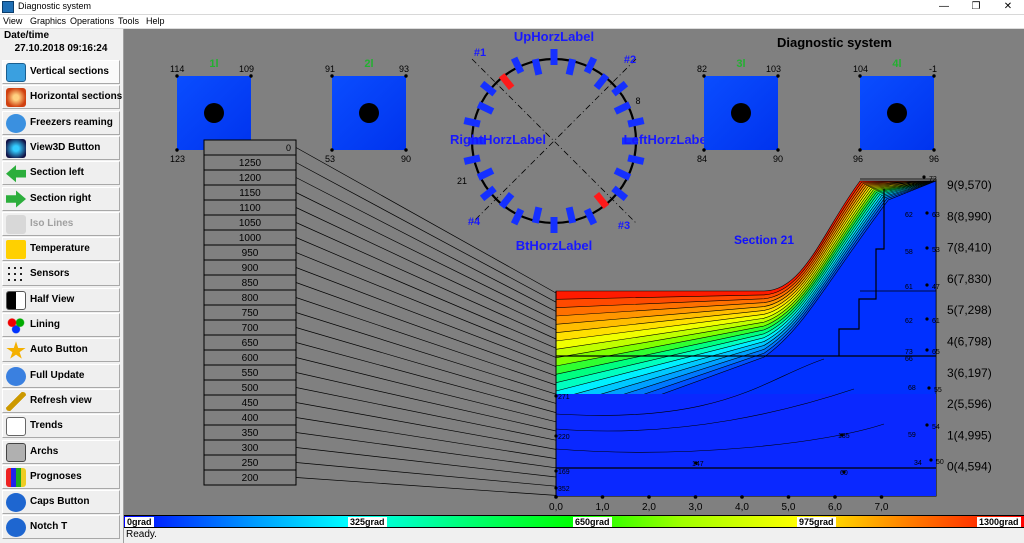 The height and width of the screenshot is (543, 1024). Describe the element at coordinates (250, 463) in the screenshot. I see `iso-scale-value: 250` at that location.